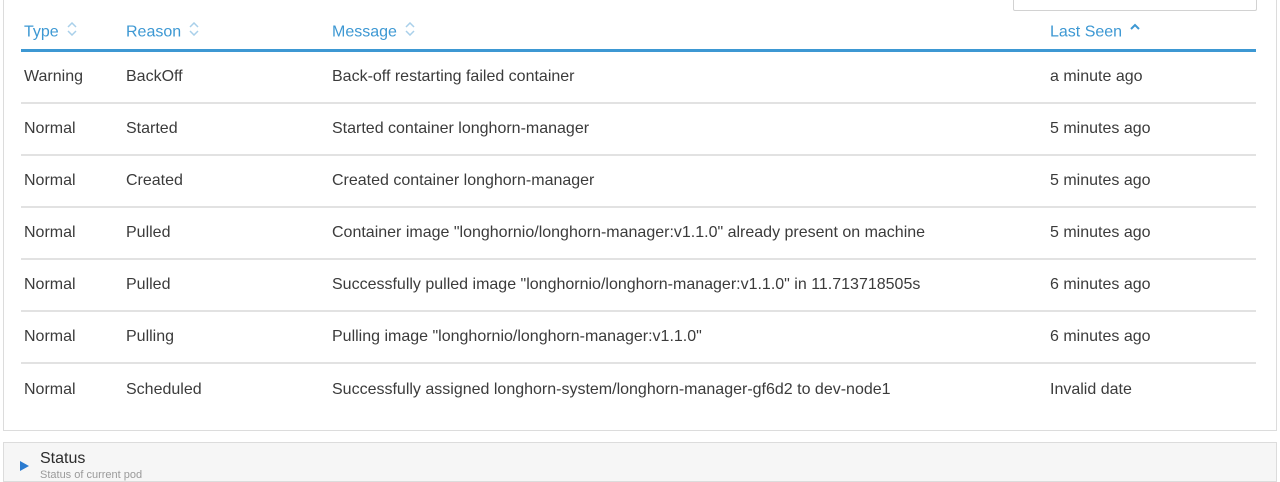  What do you see at coordinates (688, 129) in the screenshot?
I see `cell-message: Started container longhorn-manager` at bounding box center [688, 129].